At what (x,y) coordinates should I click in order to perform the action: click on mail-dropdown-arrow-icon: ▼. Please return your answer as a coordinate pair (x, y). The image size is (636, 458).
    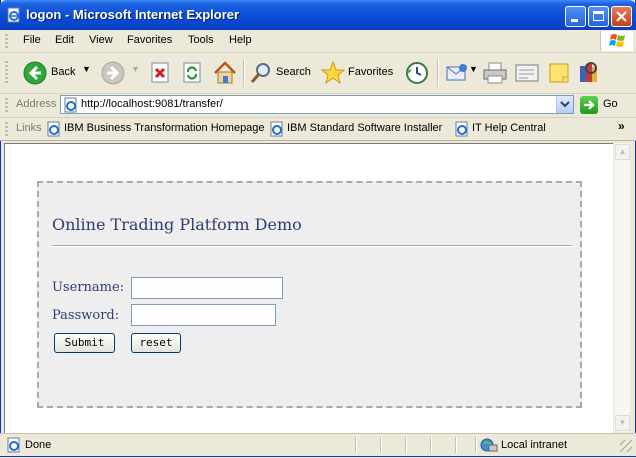
    Looking at the image, I should click on (473, 69).